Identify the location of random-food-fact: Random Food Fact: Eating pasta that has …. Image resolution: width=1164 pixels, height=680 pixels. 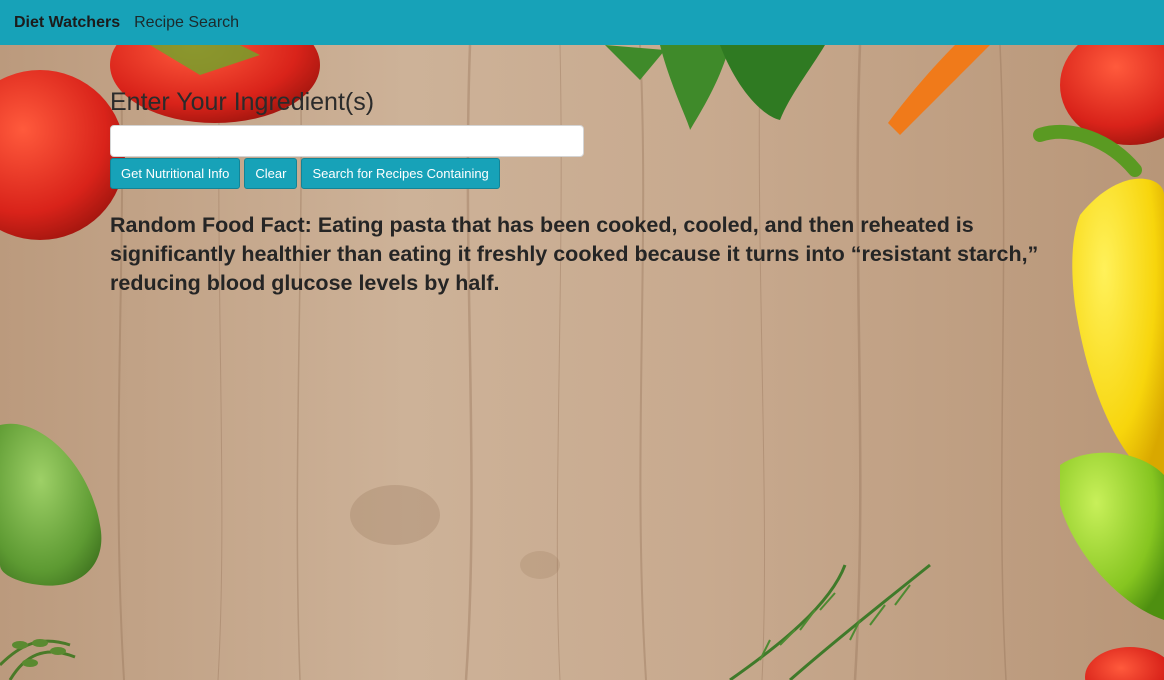
(590, 254).